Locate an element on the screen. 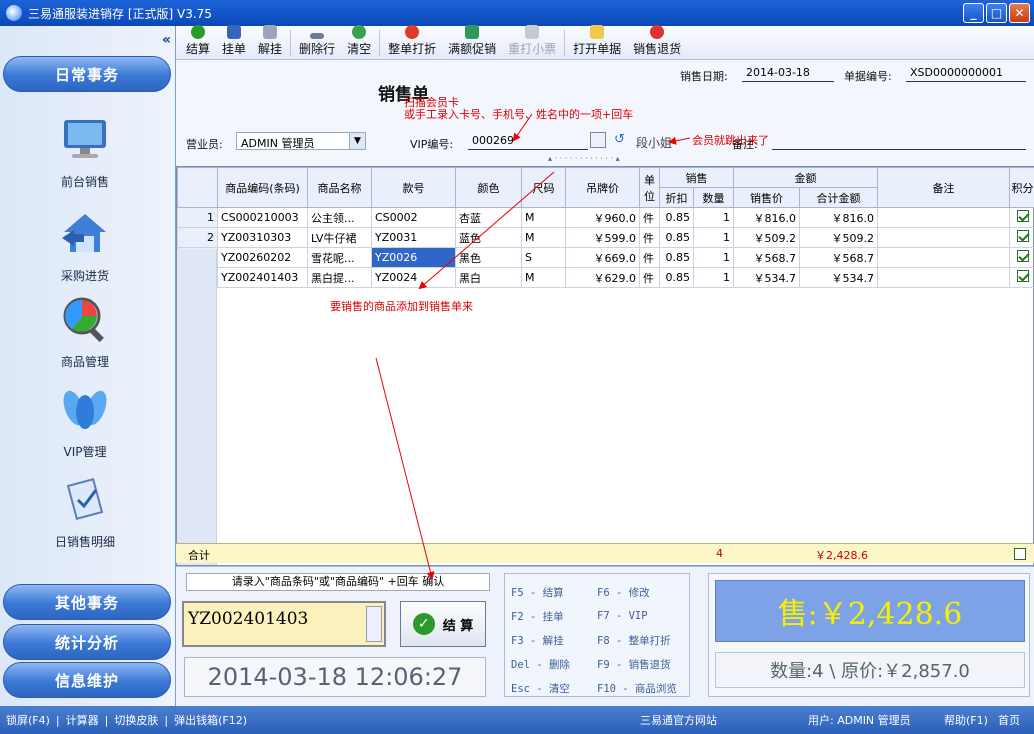 The image size is (1034, 734). vip-lookup-button is located at coordinates (598, 140).